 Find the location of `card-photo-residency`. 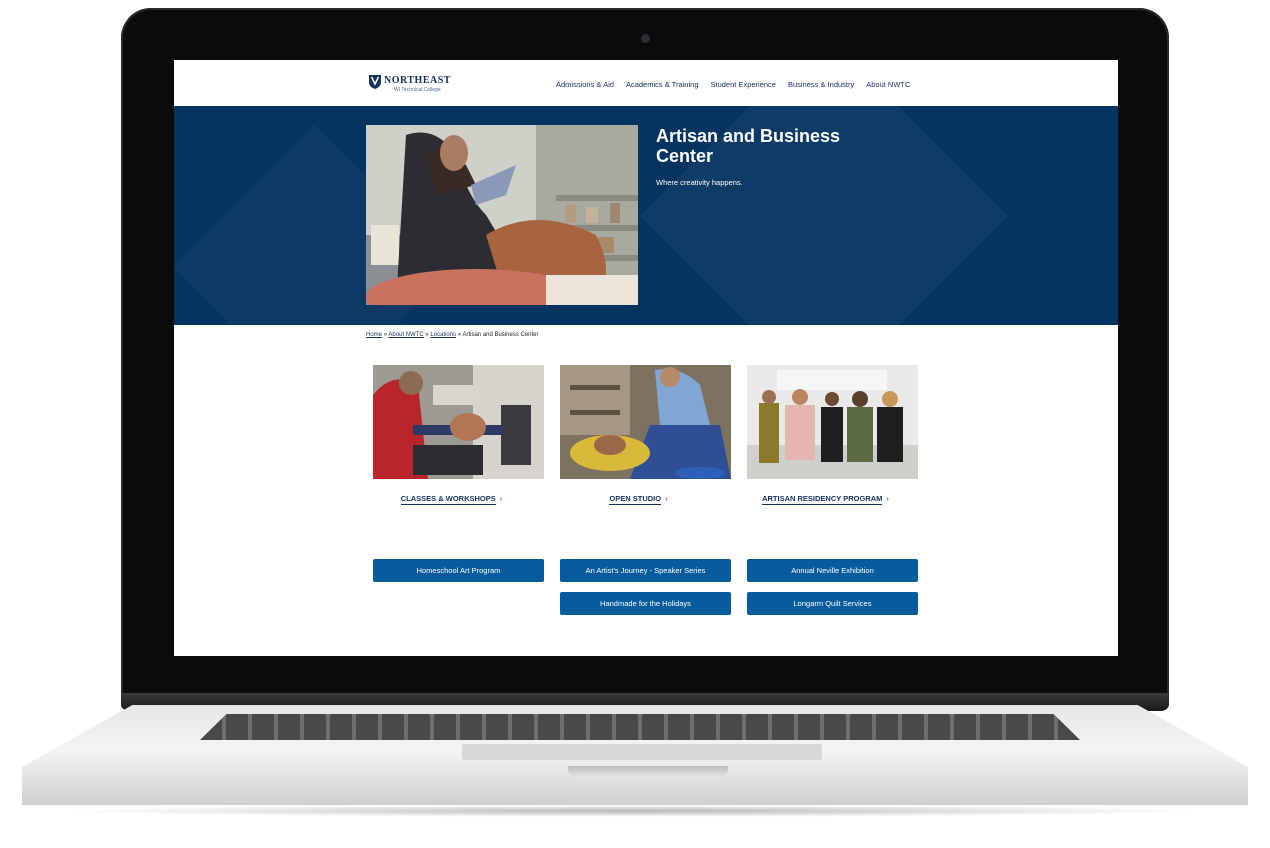

card-photo-residency is located at coordinates (832, 422).